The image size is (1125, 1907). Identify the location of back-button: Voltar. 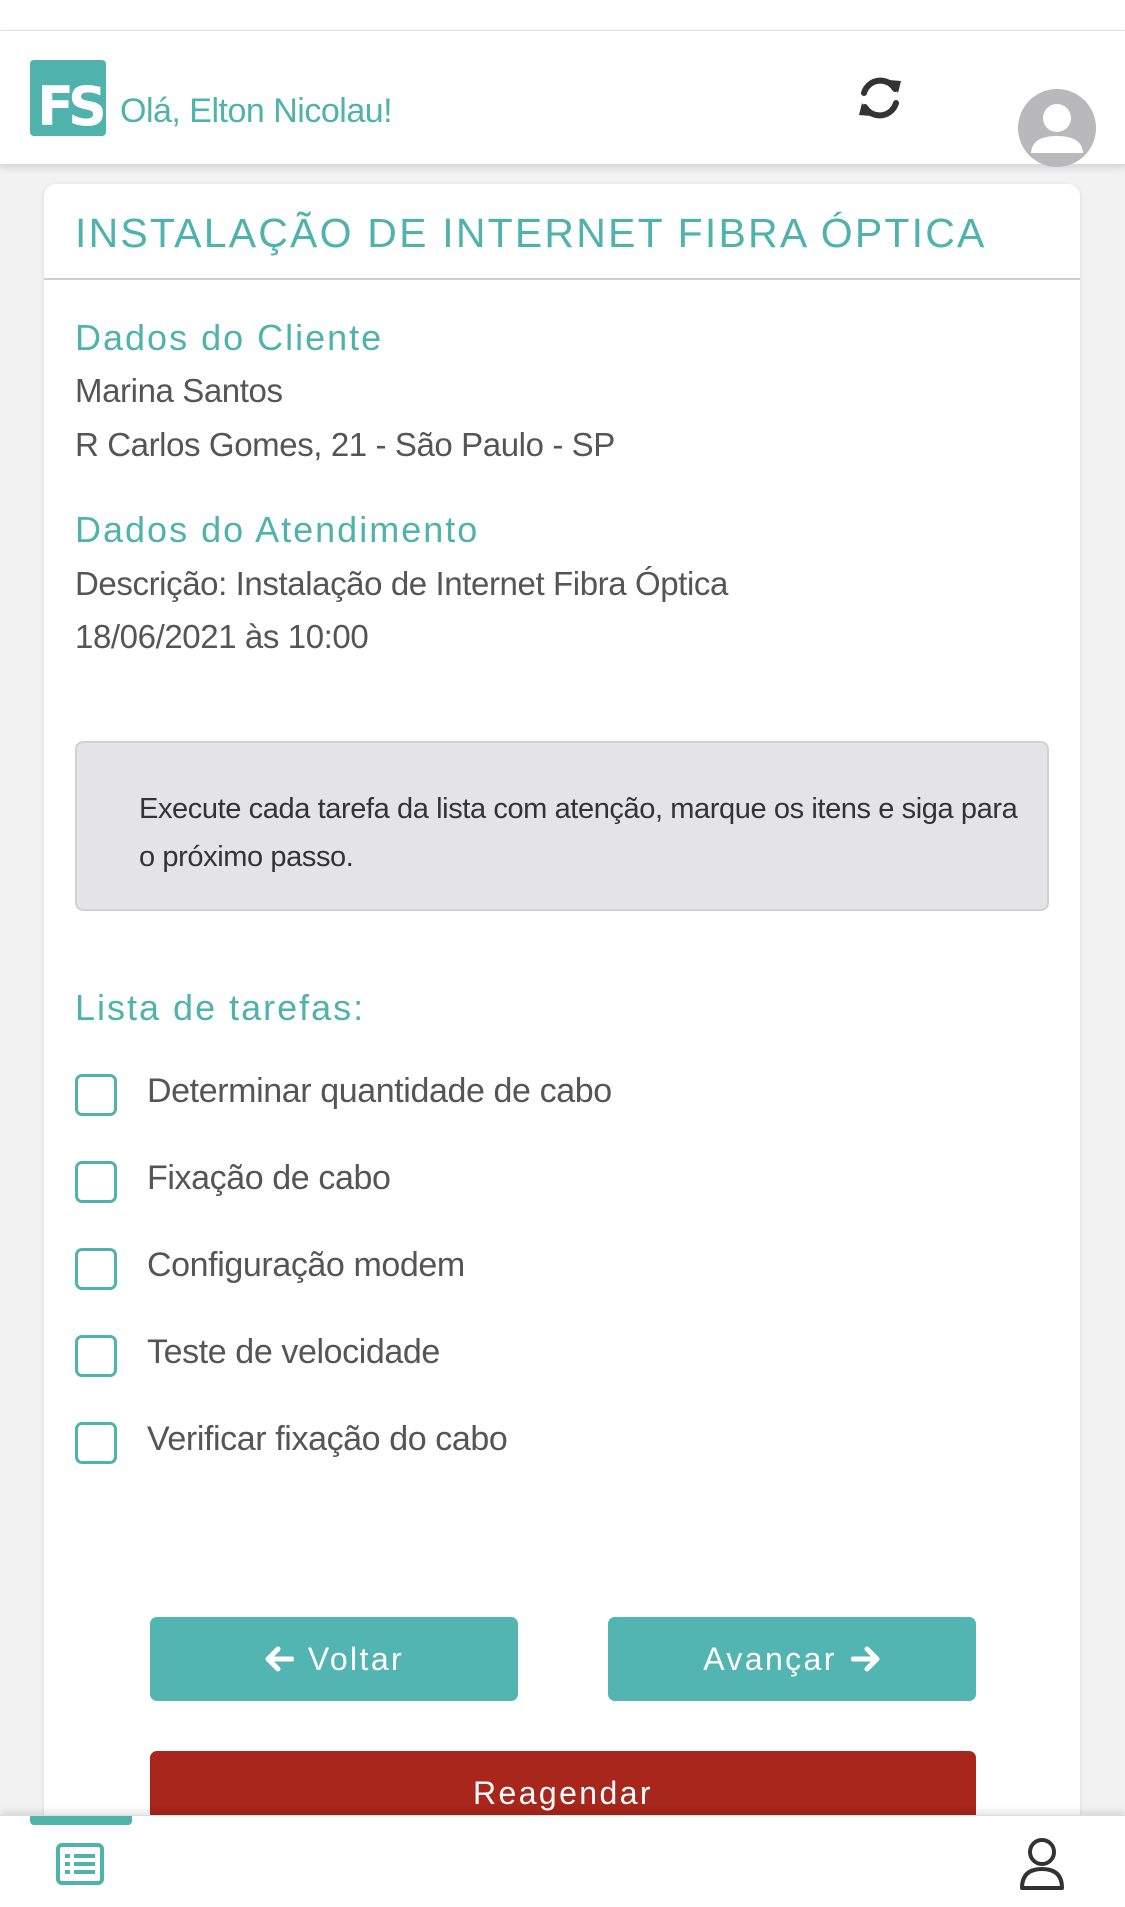
(334, 1659).